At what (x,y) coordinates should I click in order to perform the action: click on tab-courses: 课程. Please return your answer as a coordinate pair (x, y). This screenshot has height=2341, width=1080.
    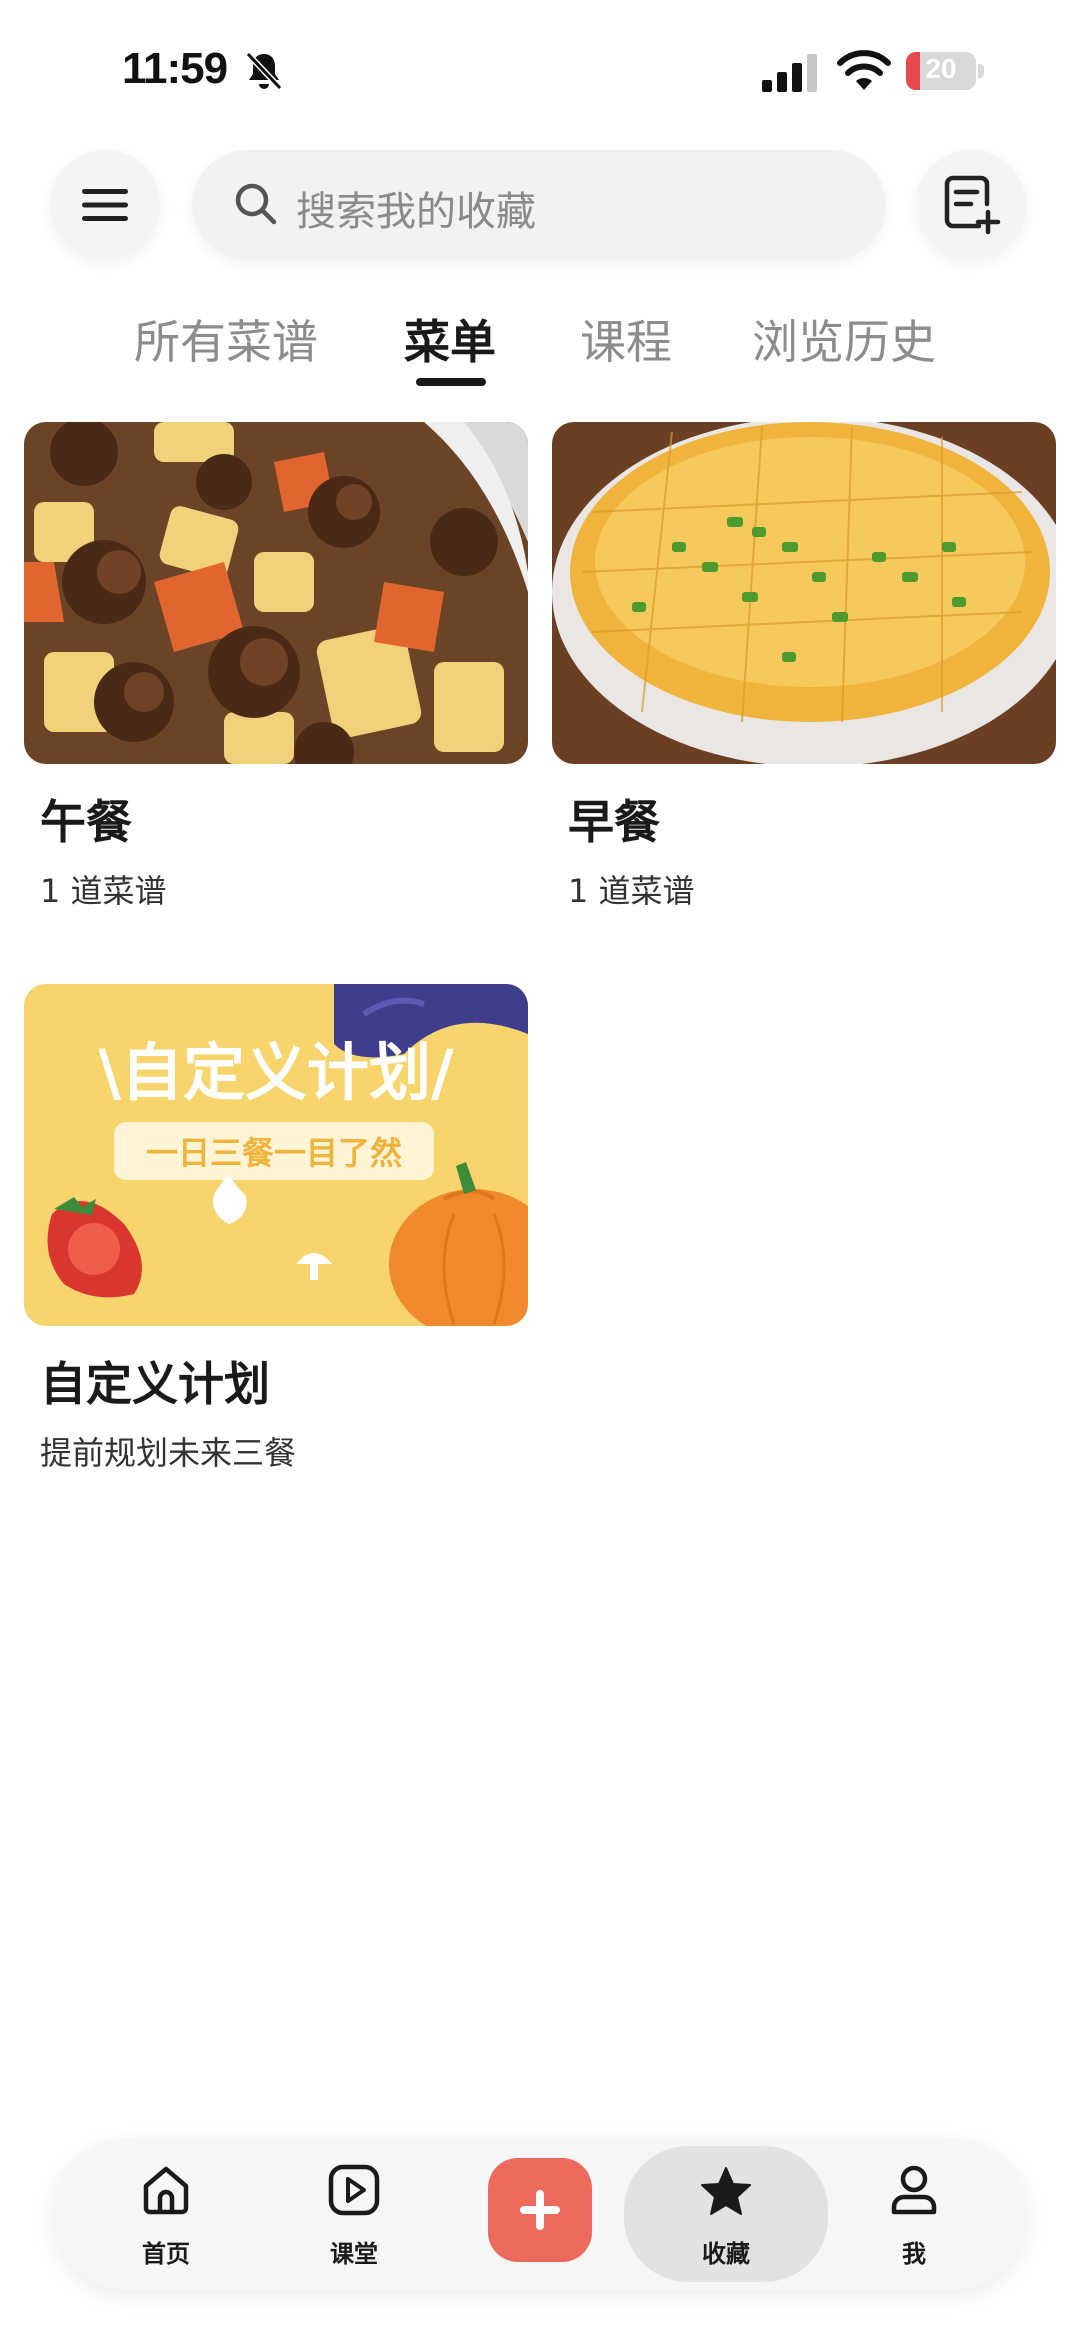
    Looking at the image, I should click on (626, 339).